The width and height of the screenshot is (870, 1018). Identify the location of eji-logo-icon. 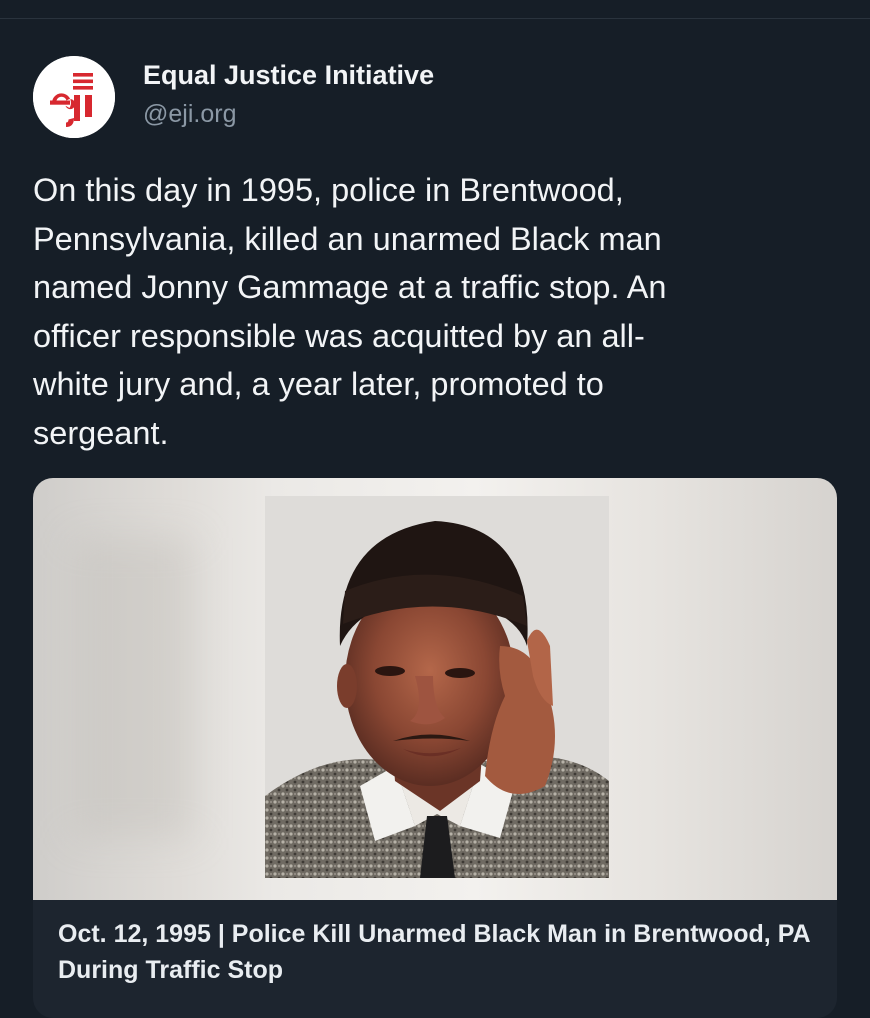
(74, 97).